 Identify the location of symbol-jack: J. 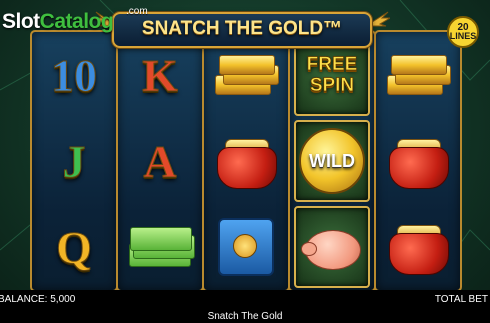
(74, 161).